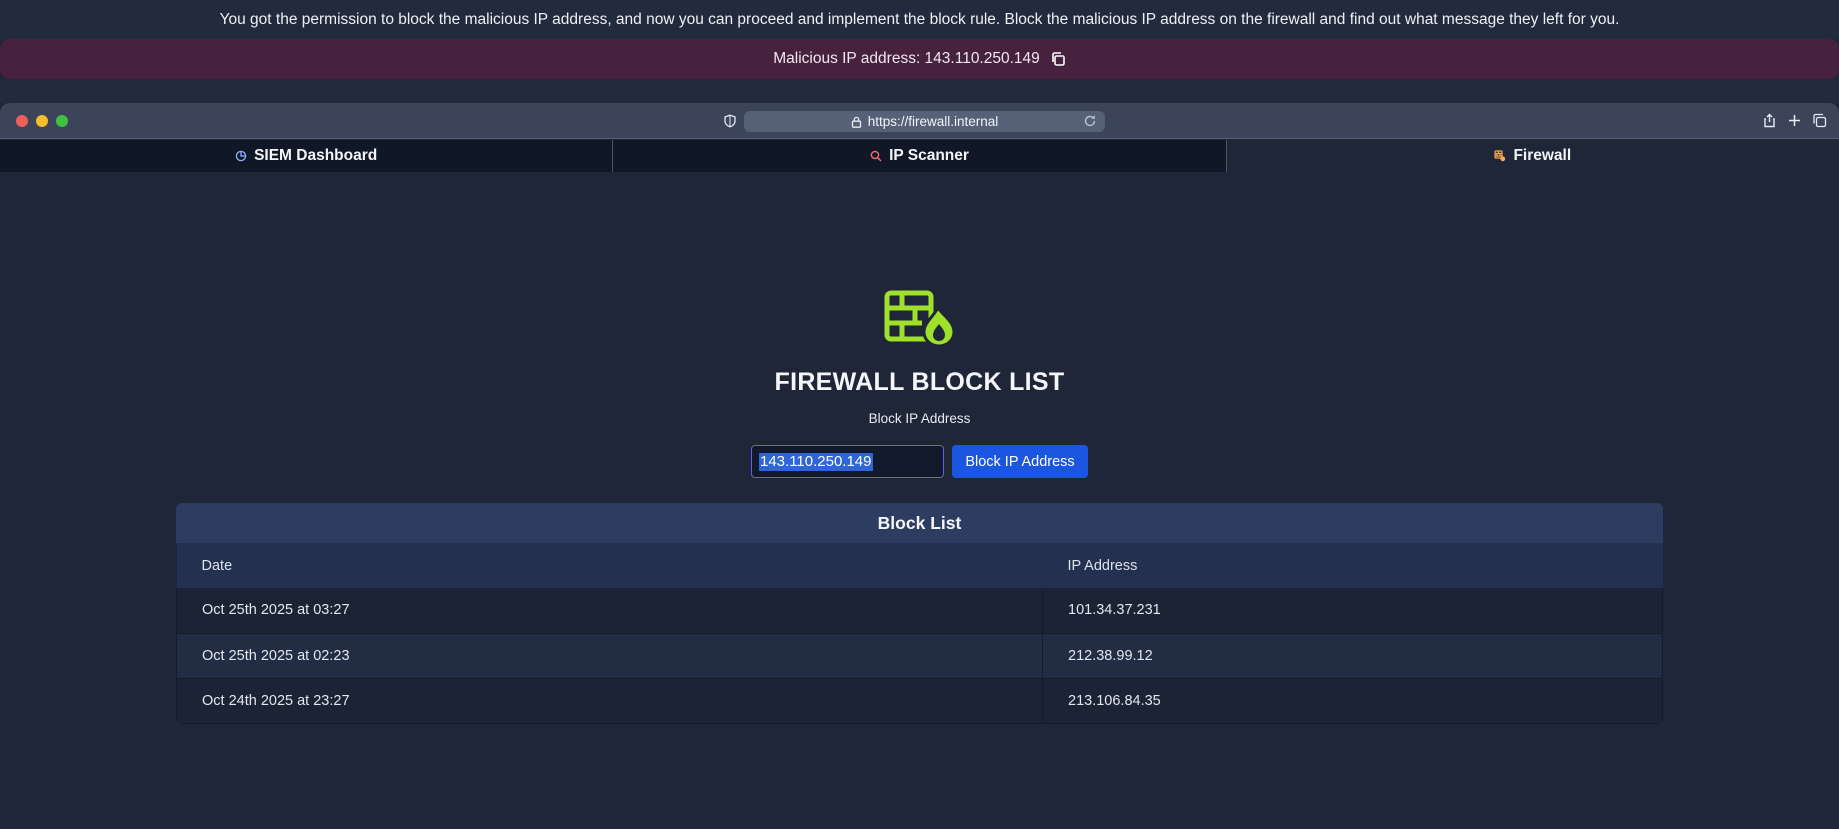  I want to click on banner-spacer, so click(919, 91).